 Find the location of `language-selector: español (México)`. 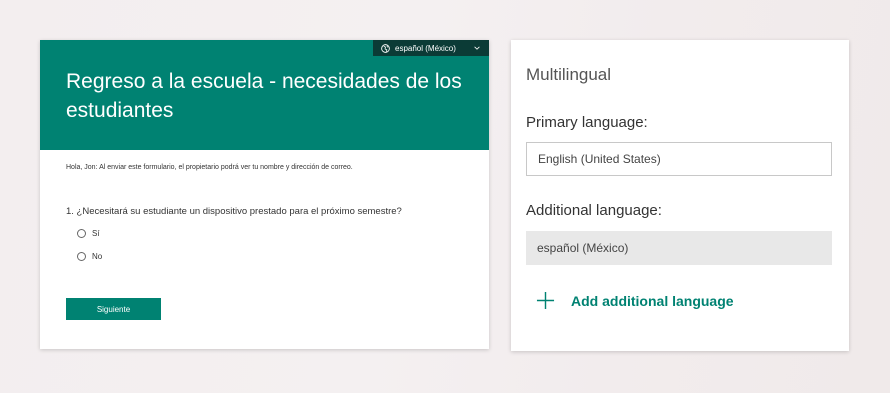

language-selector: español (México) is located at coordinates (431, 48).